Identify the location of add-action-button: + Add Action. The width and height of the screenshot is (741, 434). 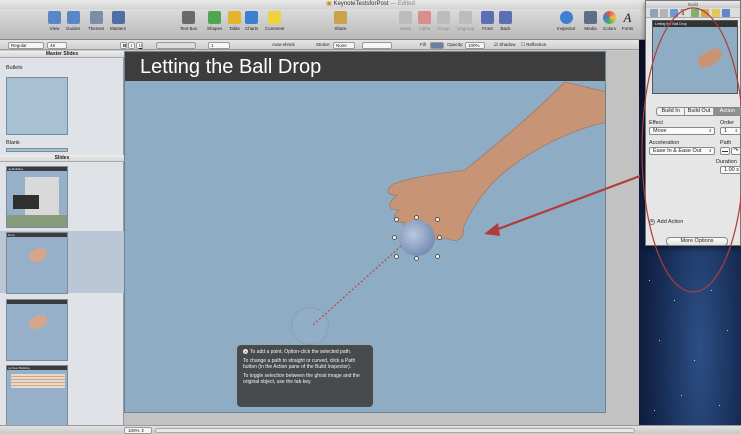
(666, 222).